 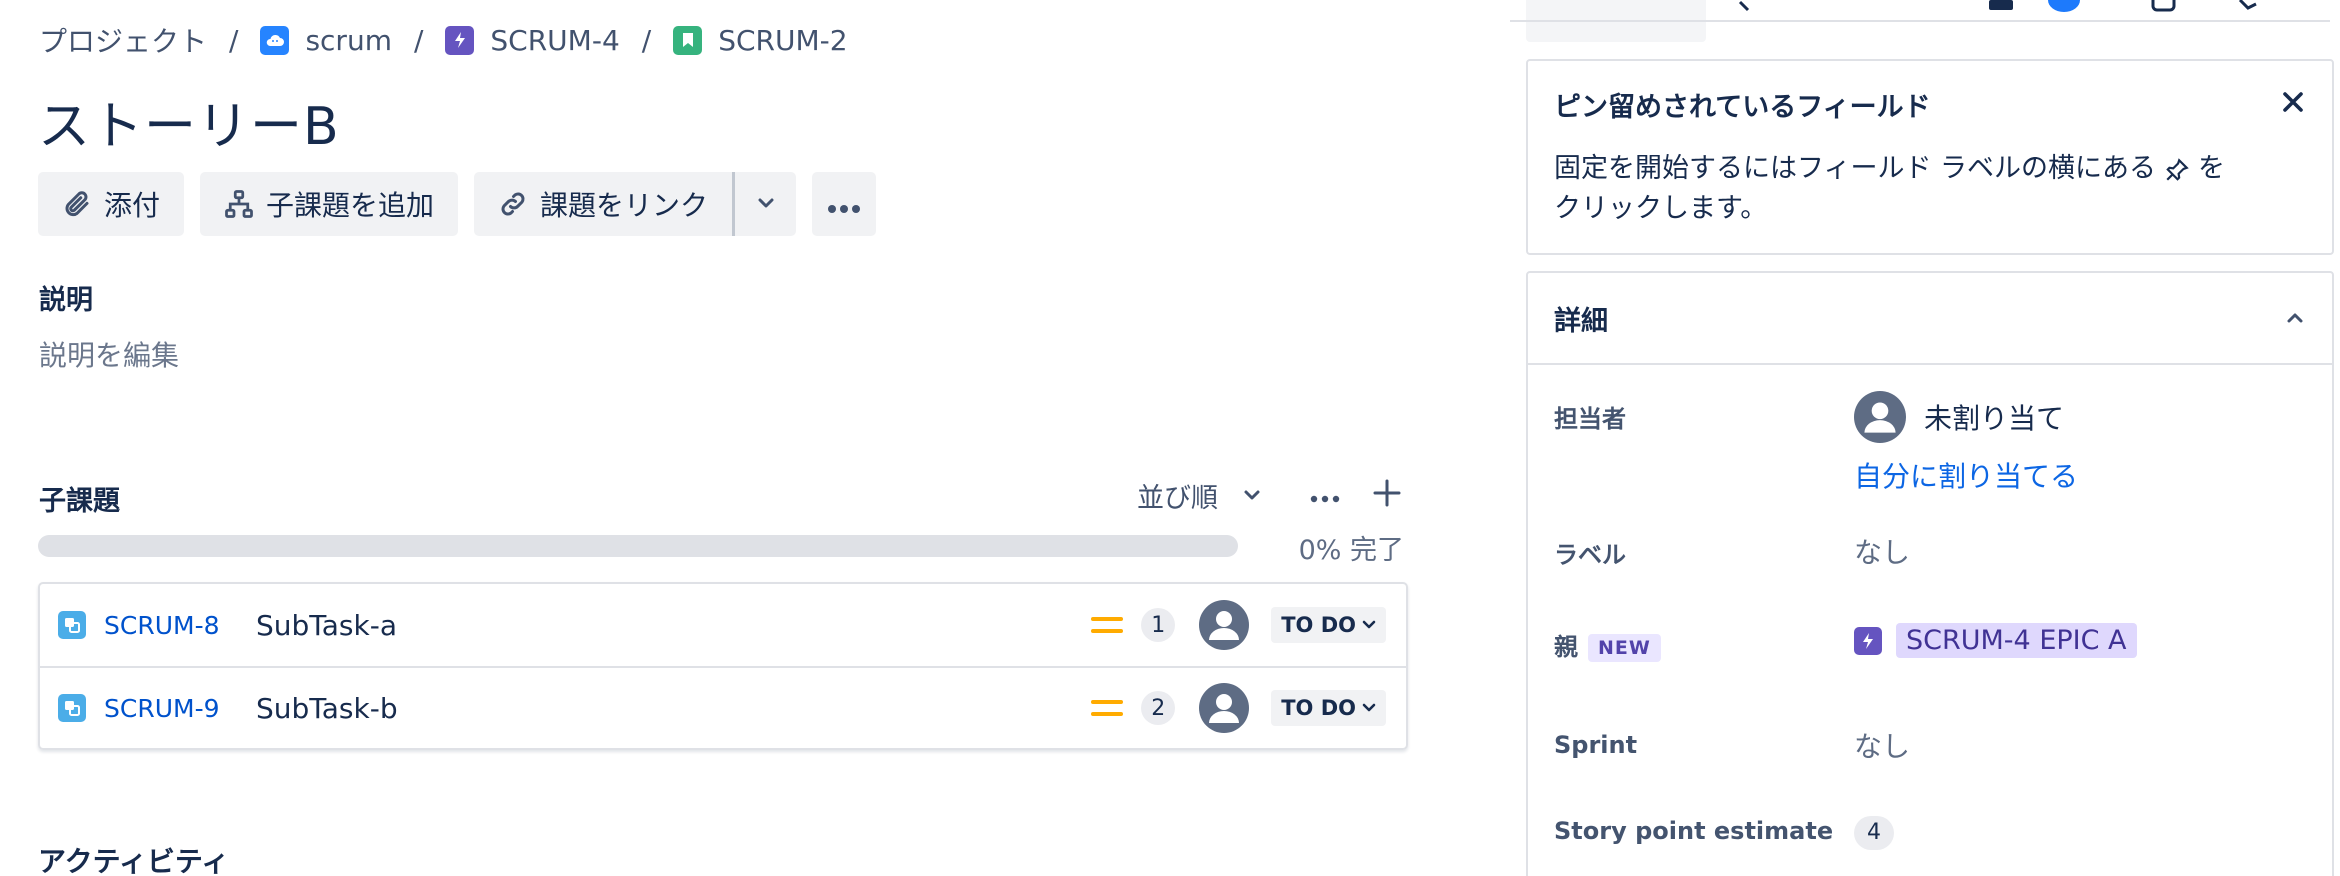 I want to click on description-heading: 説明, so click(x=66, y=300).